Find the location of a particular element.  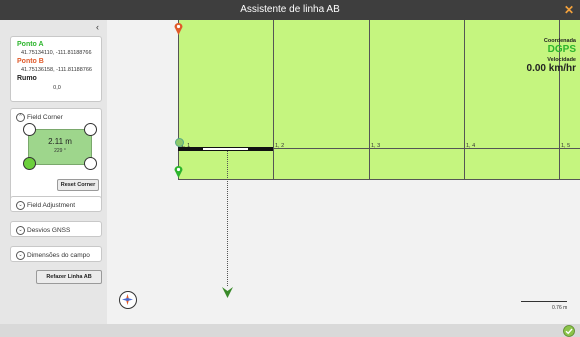

corner-angle: 229 ° is located at coordinates (60, 151).